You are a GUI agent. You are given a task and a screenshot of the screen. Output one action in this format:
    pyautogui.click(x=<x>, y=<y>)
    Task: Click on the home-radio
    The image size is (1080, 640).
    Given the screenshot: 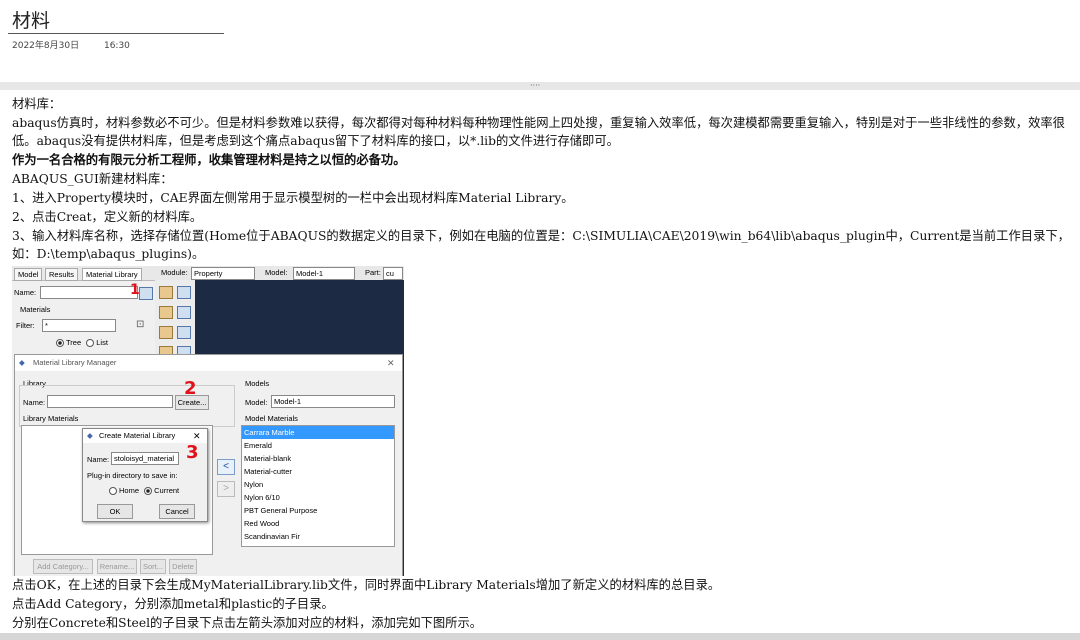 What is the action you would take?
    pyautogui.click(x=113, y=491)
    